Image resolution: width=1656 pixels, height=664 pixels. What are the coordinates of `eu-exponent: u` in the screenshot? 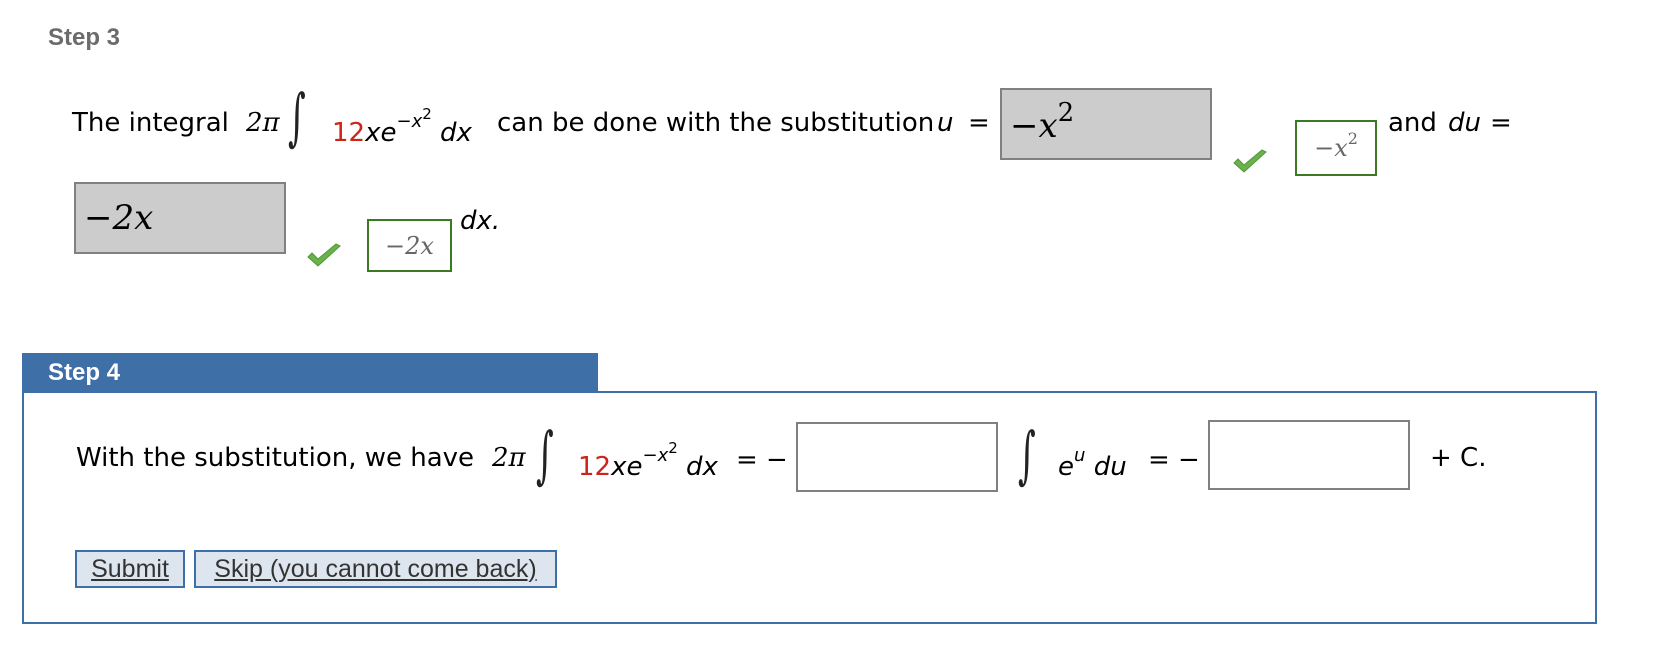 It's located at (1080, 455).